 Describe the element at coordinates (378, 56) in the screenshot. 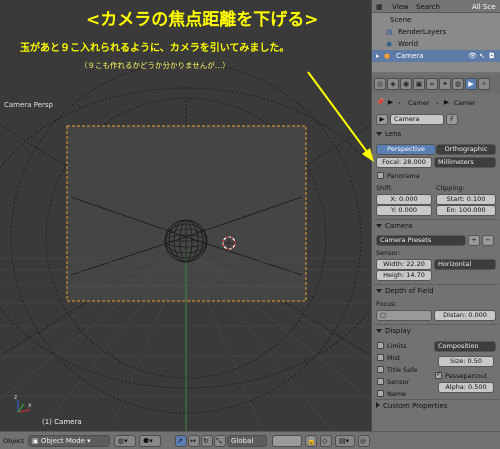

I see `expand-icon: ▸` at that location.